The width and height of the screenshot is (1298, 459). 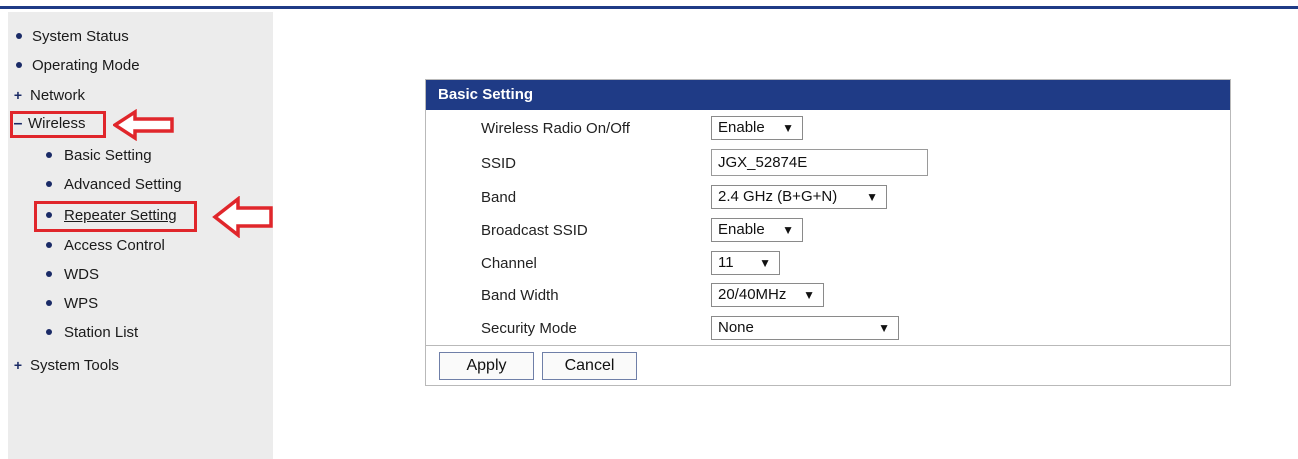 I want to click on sidebar-item-station-list: Station List, so click(x=92, y=333).